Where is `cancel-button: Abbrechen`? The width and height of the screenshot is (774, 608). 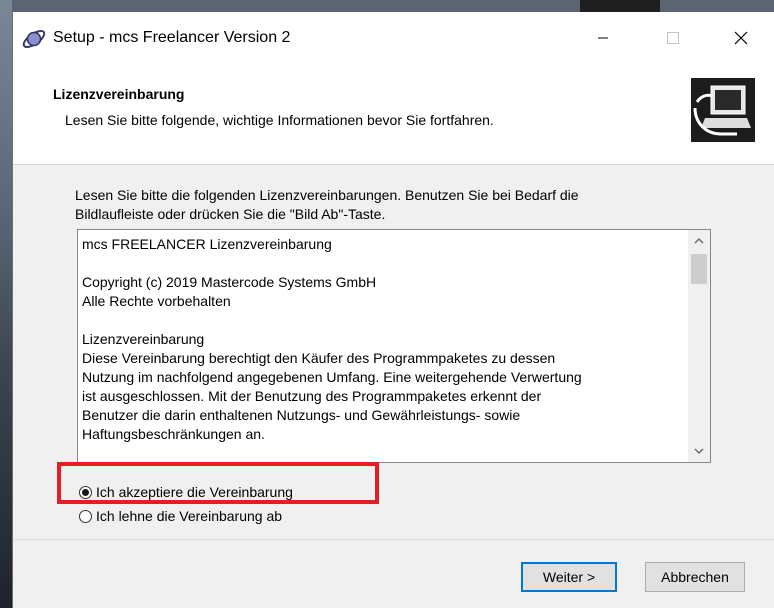 cancel-button: Abbrechen is located at coordinates (695, 577).